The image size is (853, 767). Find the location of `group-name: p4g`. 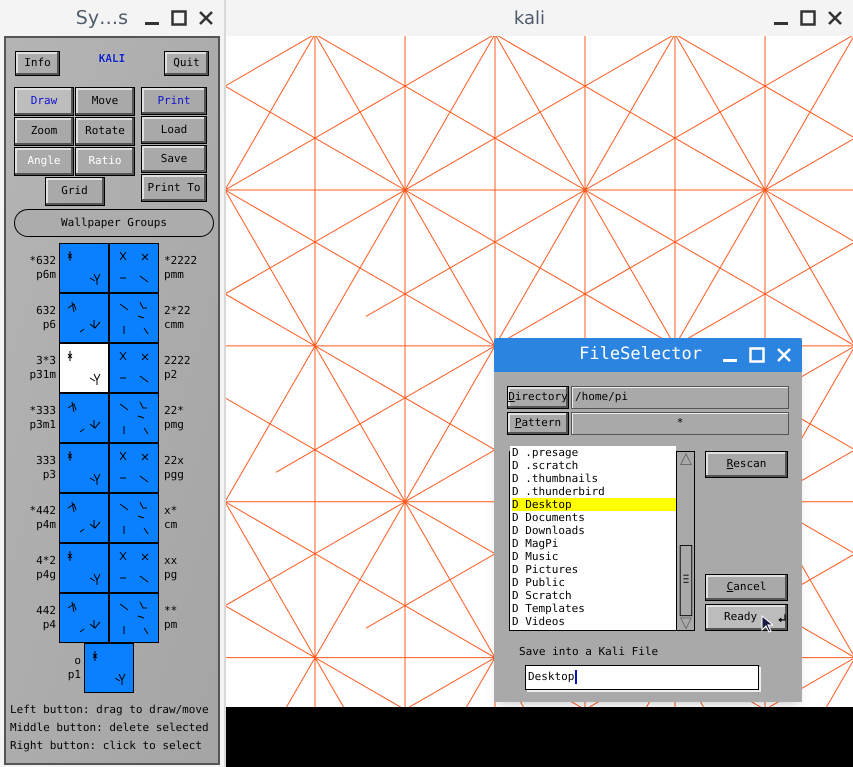

group-name: p4g is located at coordinates (46, 575).